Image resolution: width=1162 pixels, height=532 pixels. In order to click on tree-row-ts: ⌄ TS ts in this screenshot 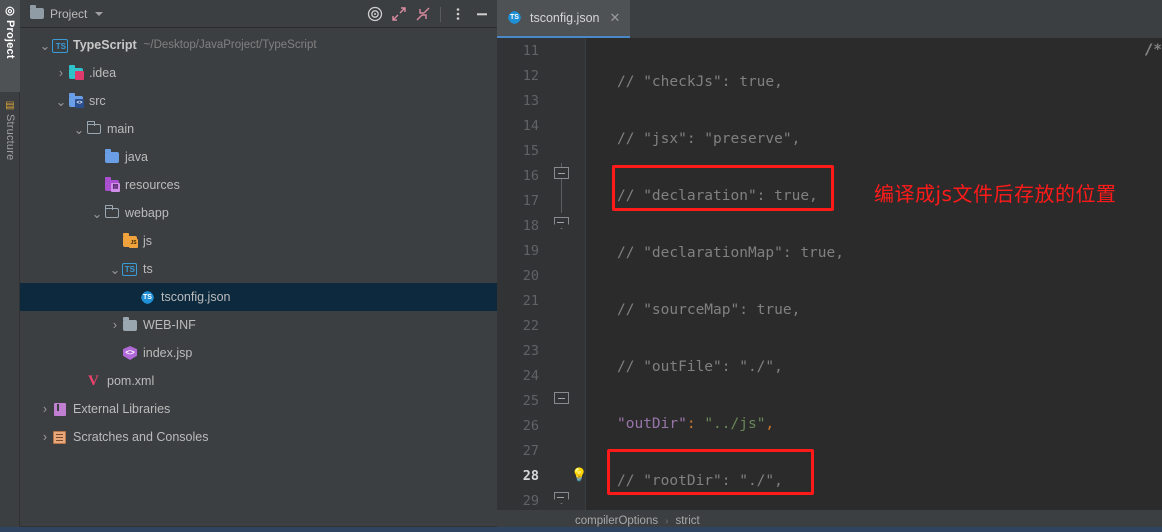, I will do `click(258, 269)`.